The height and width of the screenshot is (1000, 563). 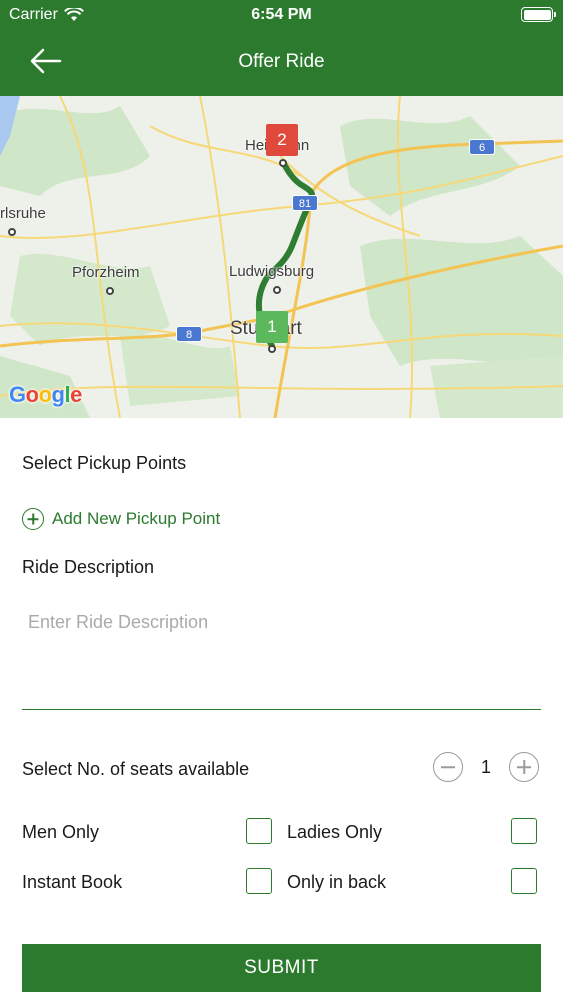 What do you see at coordinates (61, 832) in the screenshot?
I see `men-only-label: Men Only` at bounding box center [61, 832].